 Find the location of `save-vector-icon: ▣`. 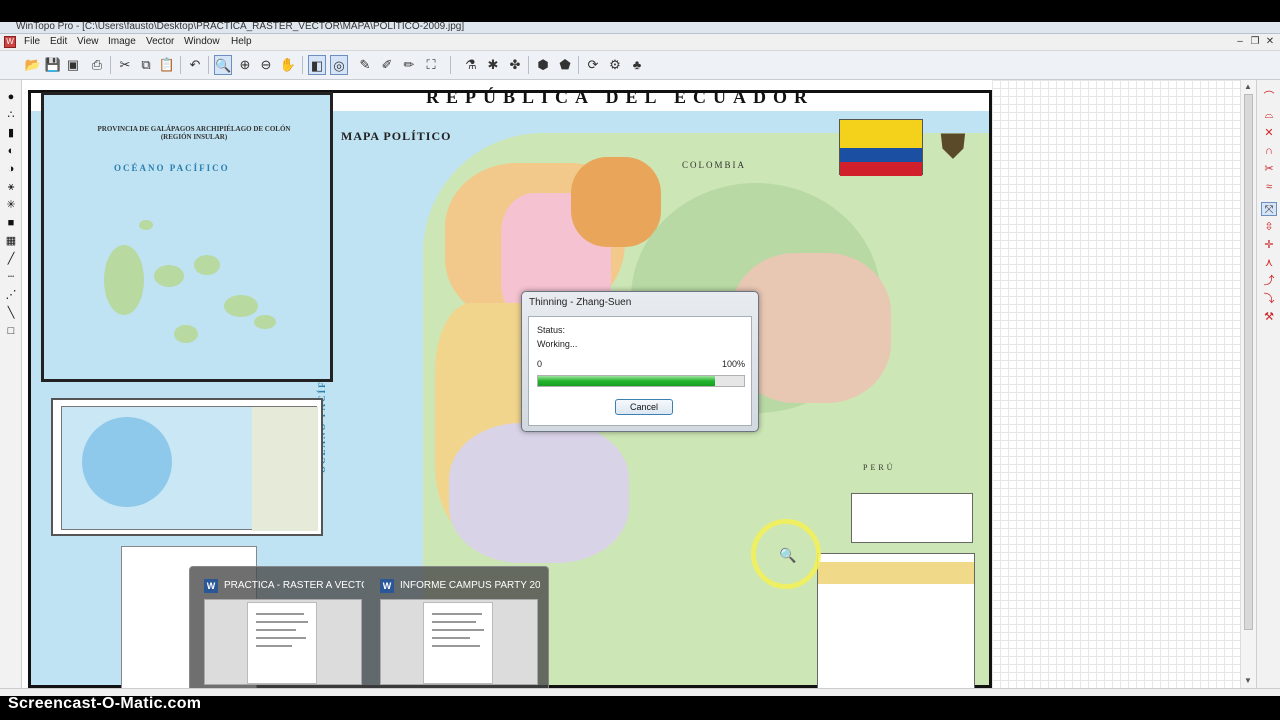

save-vector-icon: ▣ is located at coordinates (73, 65).